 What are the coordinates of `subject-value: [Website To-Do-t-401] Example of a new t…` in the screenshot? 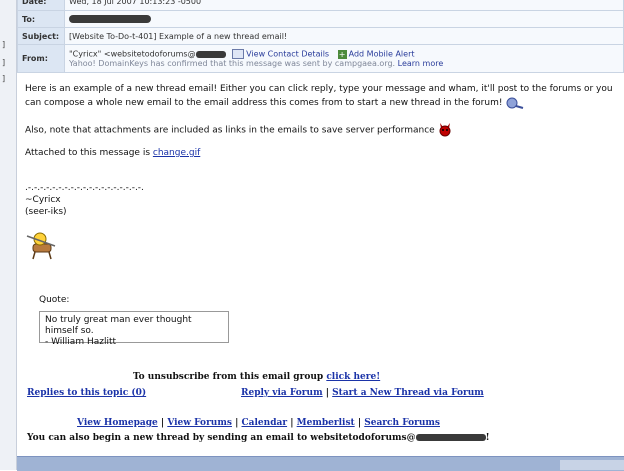 It's located at (344, 36).